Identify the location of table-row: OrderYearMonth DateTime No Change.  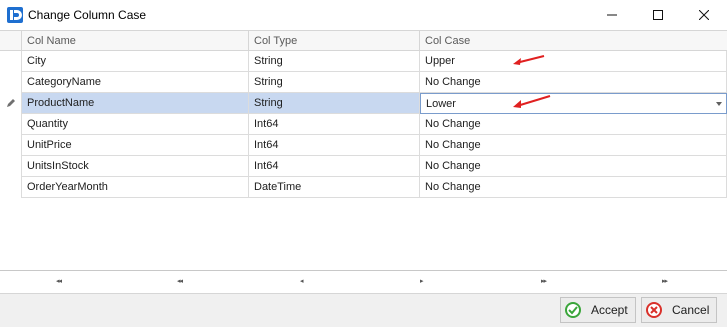
(363, 187).